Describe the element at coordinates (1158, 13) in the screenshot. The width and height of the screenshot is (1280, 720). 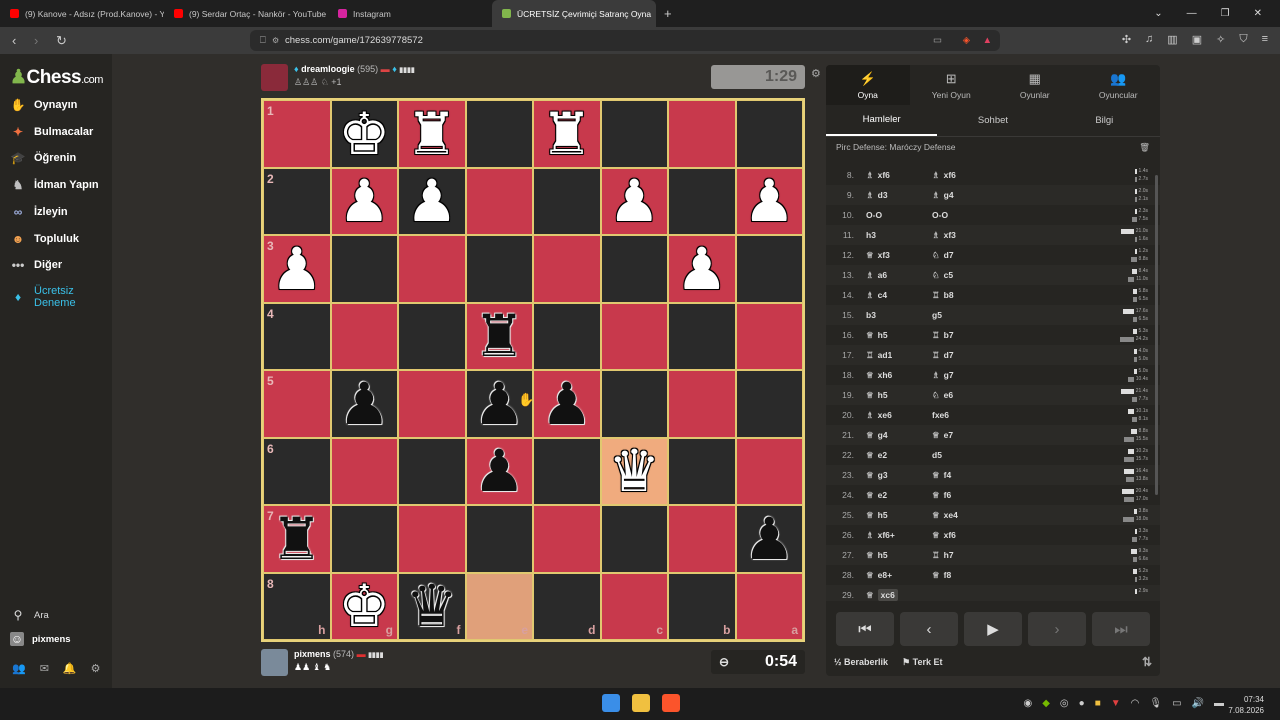
I see `tab-search-icon: ⌄` at that location.